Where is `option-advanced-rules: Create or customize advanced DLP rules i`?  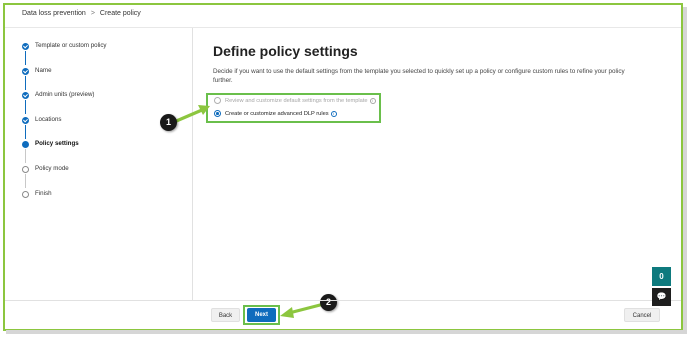 option-advanced-rules: Create or customize advanced DLP rules i is located at coordinates (275, 113).